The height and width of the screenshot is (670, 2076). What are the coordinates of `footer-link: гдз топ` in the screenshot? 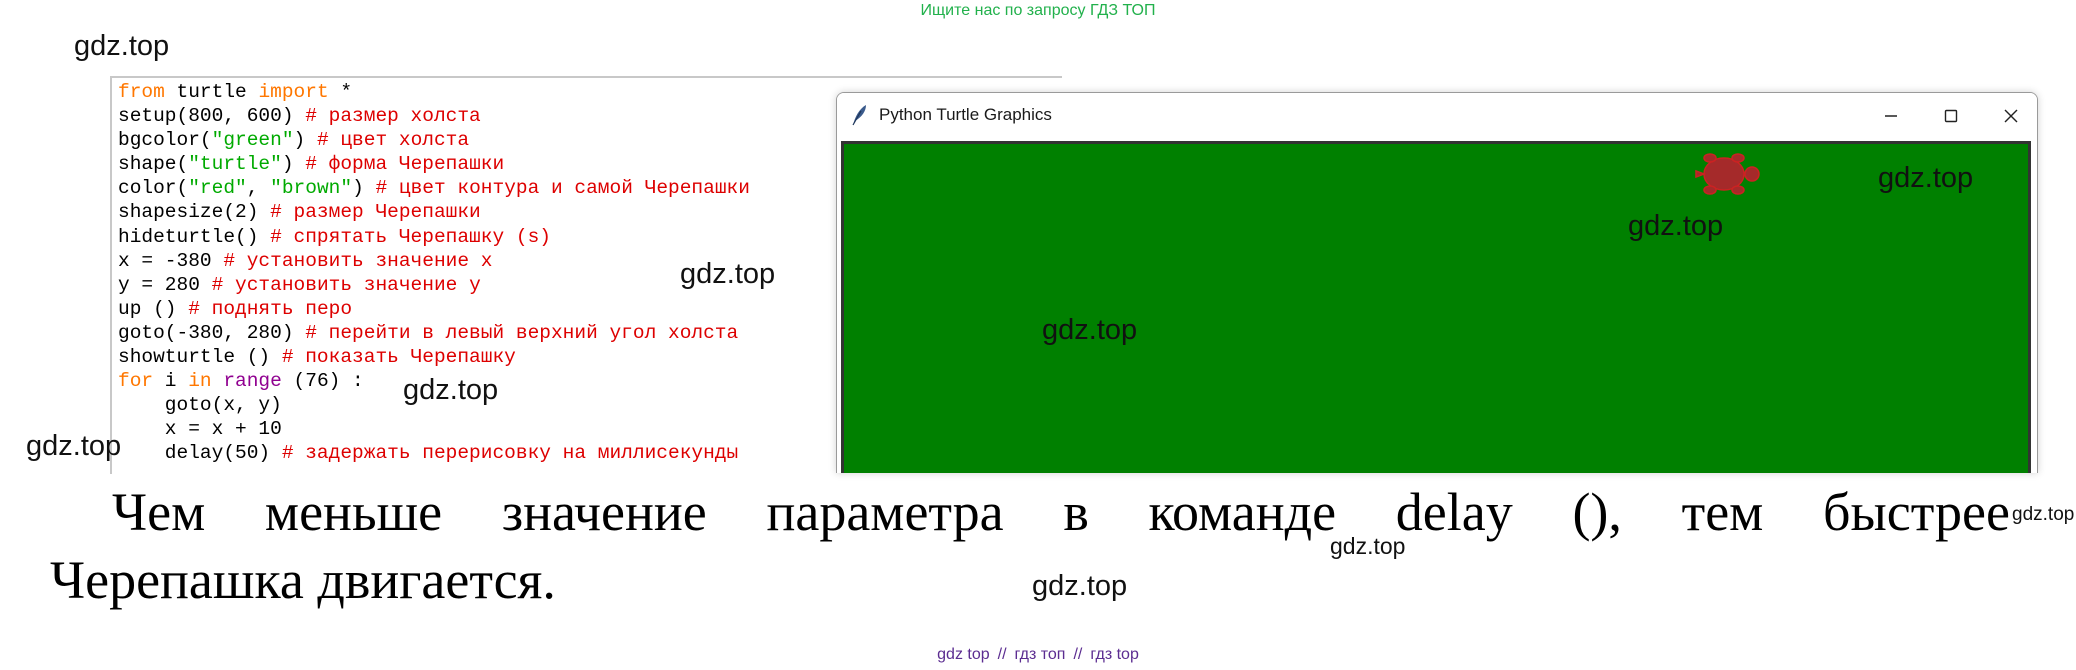 It's located at (1040, 654).